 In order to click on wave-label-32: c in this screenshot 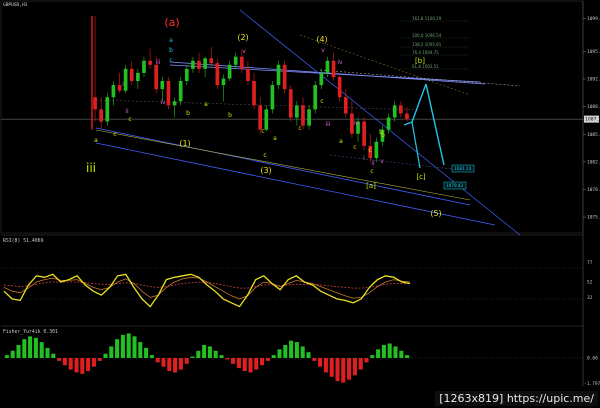, I will do `click(369, 150)`.